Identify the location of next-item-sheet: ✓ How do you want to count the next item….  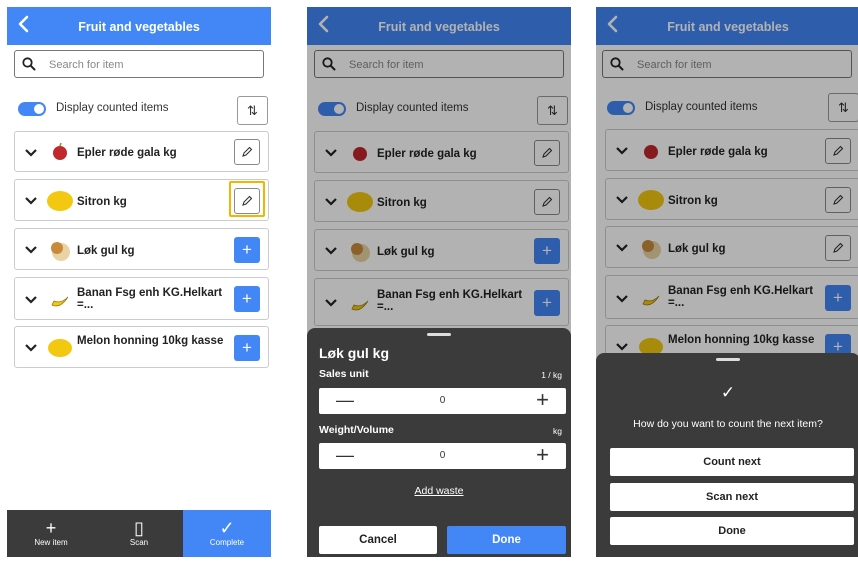
(727, 455).